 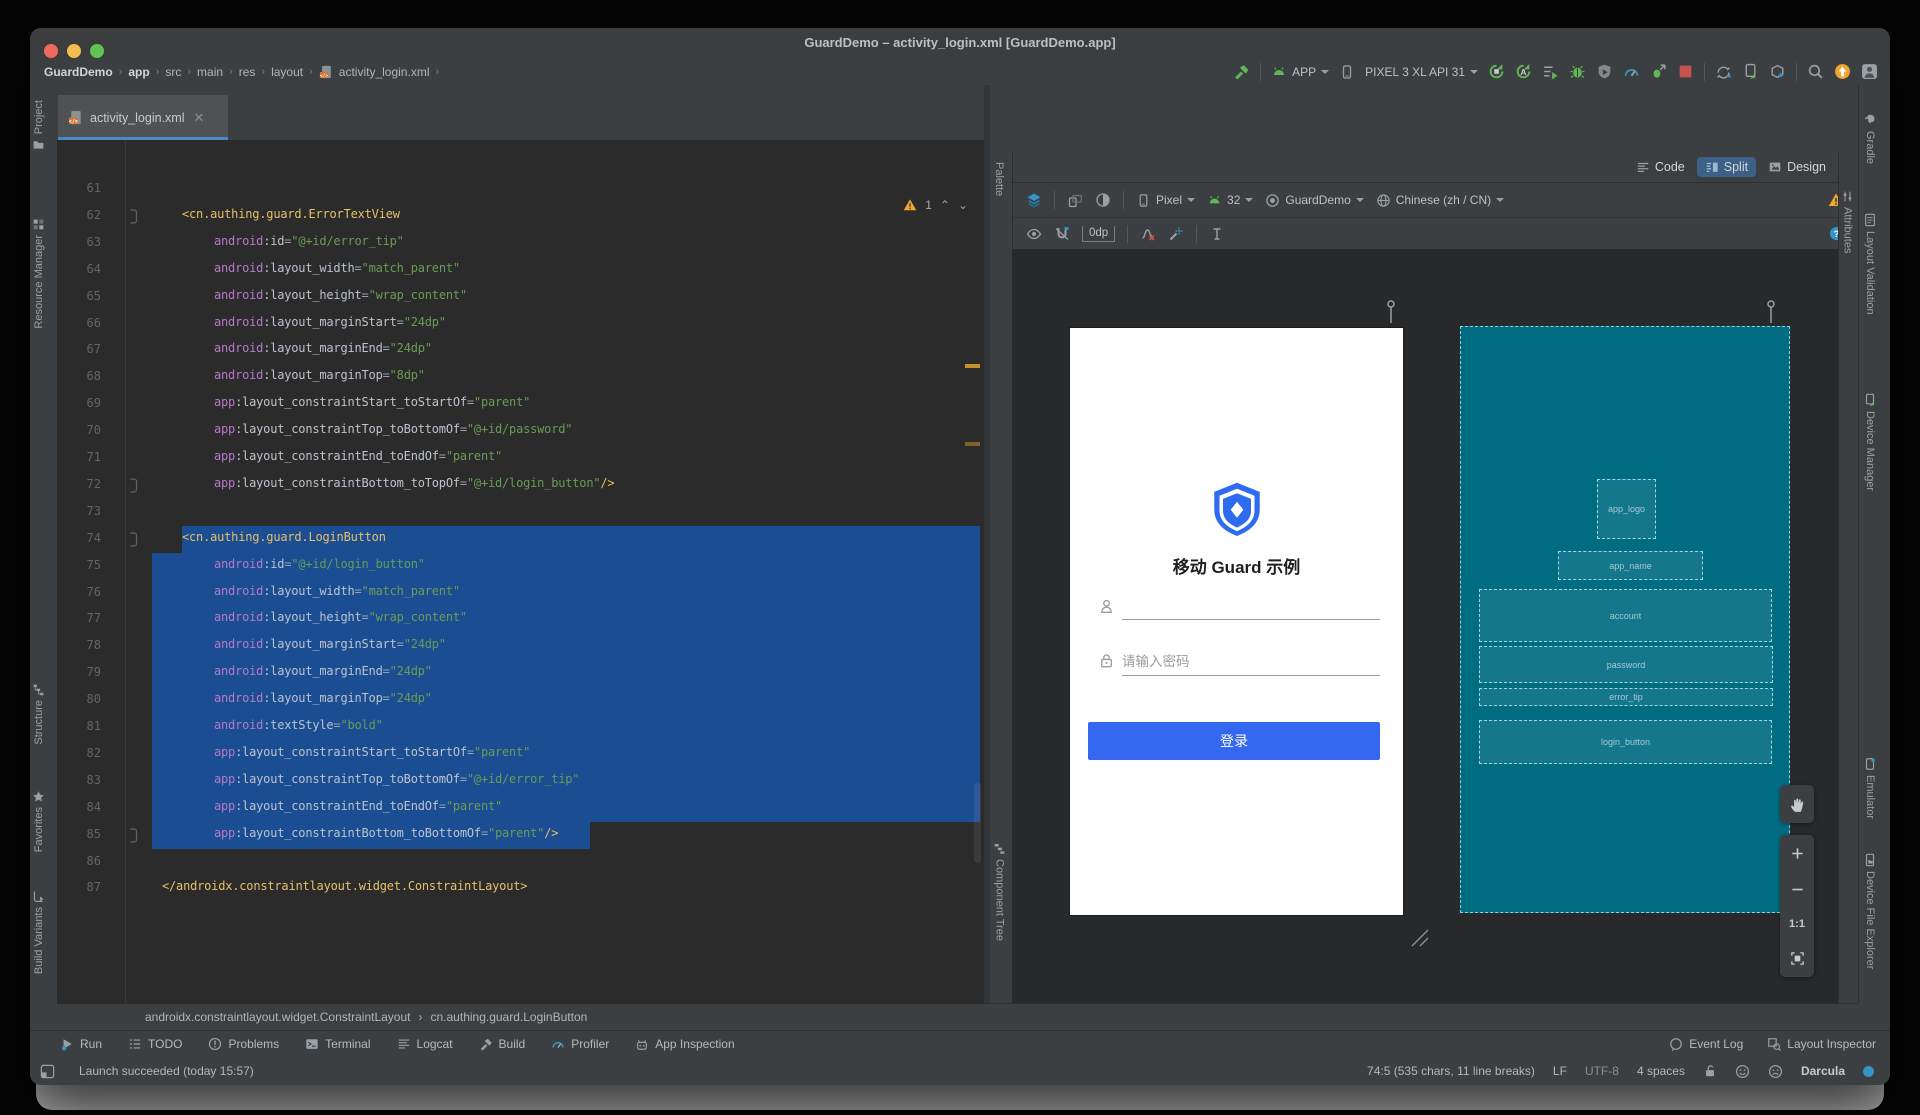 What do you see at coordinates (155, 1044) in the screenshot?
I see `tool-window-button-todo: TODO` at bounding box center [155, 1044].